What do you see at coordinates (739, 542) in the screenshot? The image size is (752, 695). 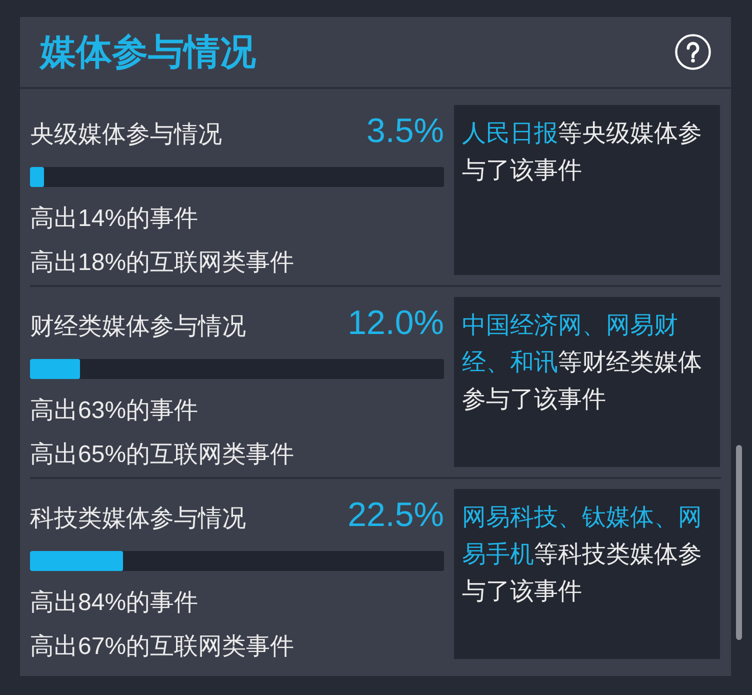 I see `scrollbar-thumb` at bounding box center [739, 542].